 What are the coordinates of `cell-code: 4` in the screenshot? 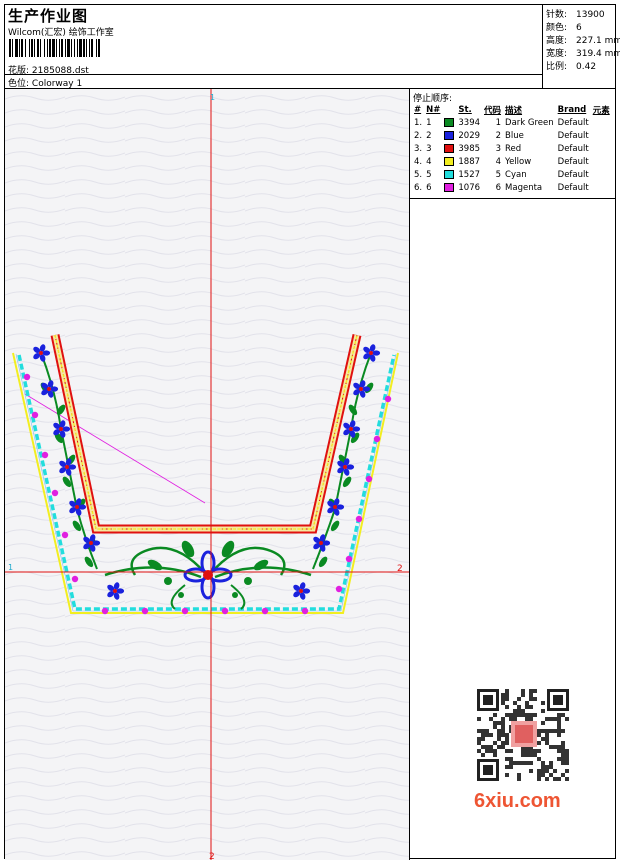 It's located at (498, 161).